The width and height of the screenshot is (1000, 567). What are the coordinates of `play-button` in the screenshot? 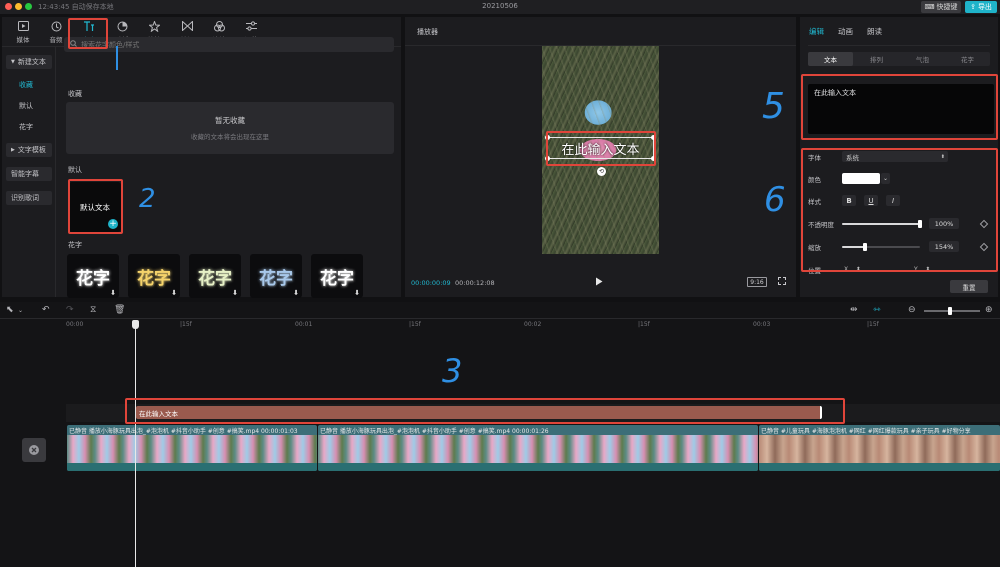 It's located at (600, 282).